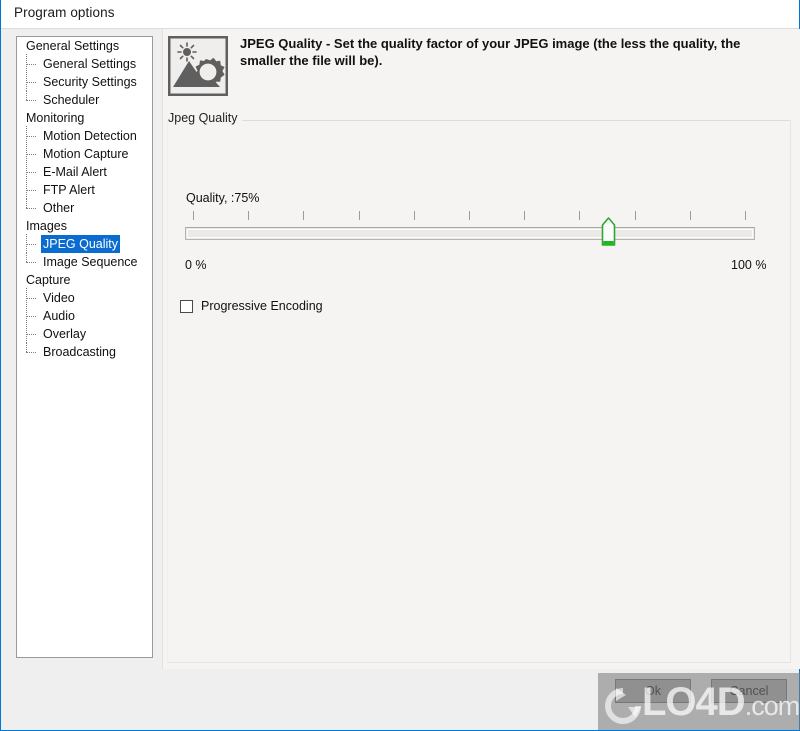  I want to click on tree-item-label: Security Settings, so click(90, 82).